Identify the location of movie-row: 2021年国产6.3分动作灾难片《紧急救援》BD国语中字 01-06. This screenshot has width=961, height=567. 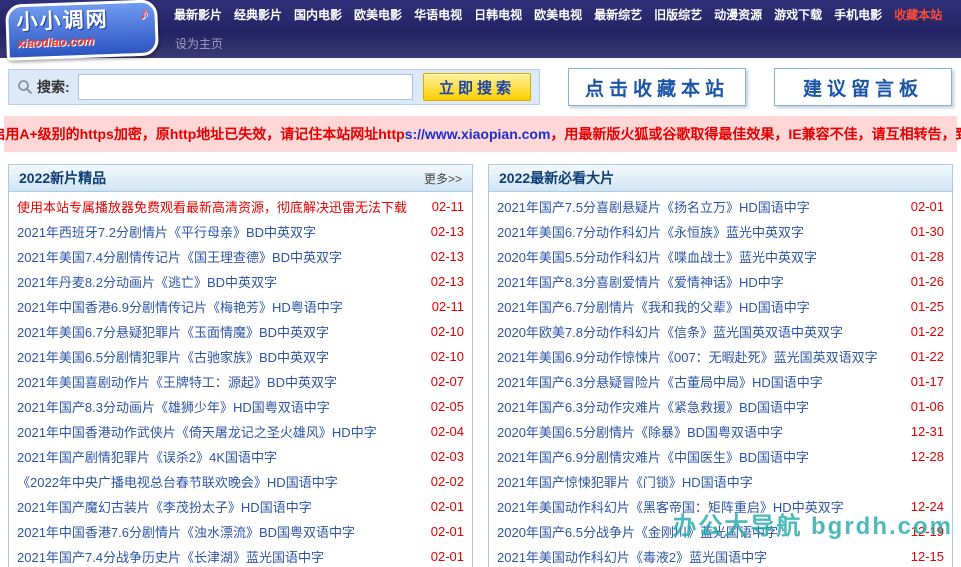
(720, 406).